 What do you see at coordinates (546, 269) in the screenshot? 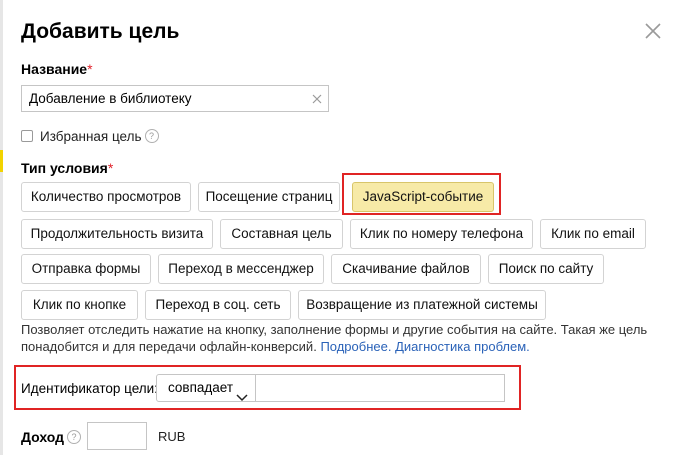
I see `condition-option-site-search: Поиск по сайту` at bounding box center [546, 269].